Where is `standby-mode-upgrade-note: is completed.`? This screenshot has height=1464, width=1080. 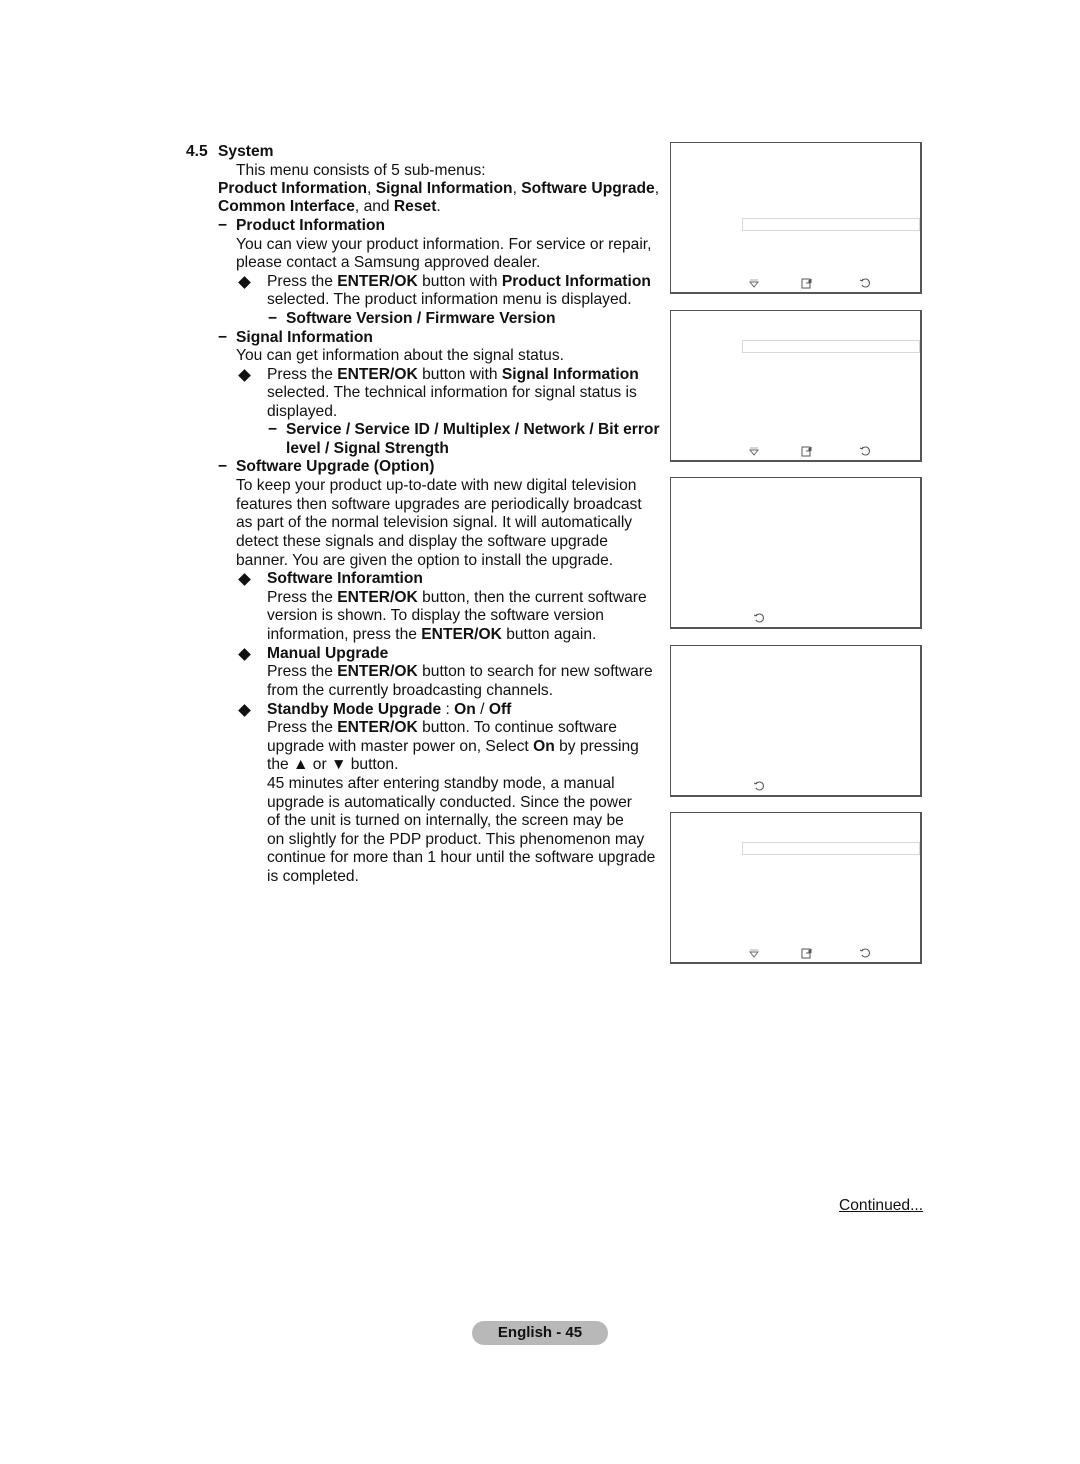
standby-mode-upgrade-note: is completed. is located at coordinates (313, 876).